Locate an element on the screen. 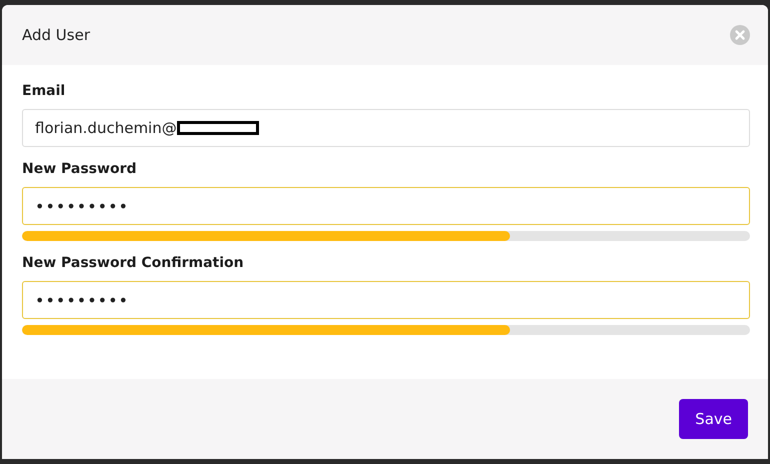 Image resolution: width=770 pixels, height=464 pixels. field-label: Email is located at coordinates (44, 91).